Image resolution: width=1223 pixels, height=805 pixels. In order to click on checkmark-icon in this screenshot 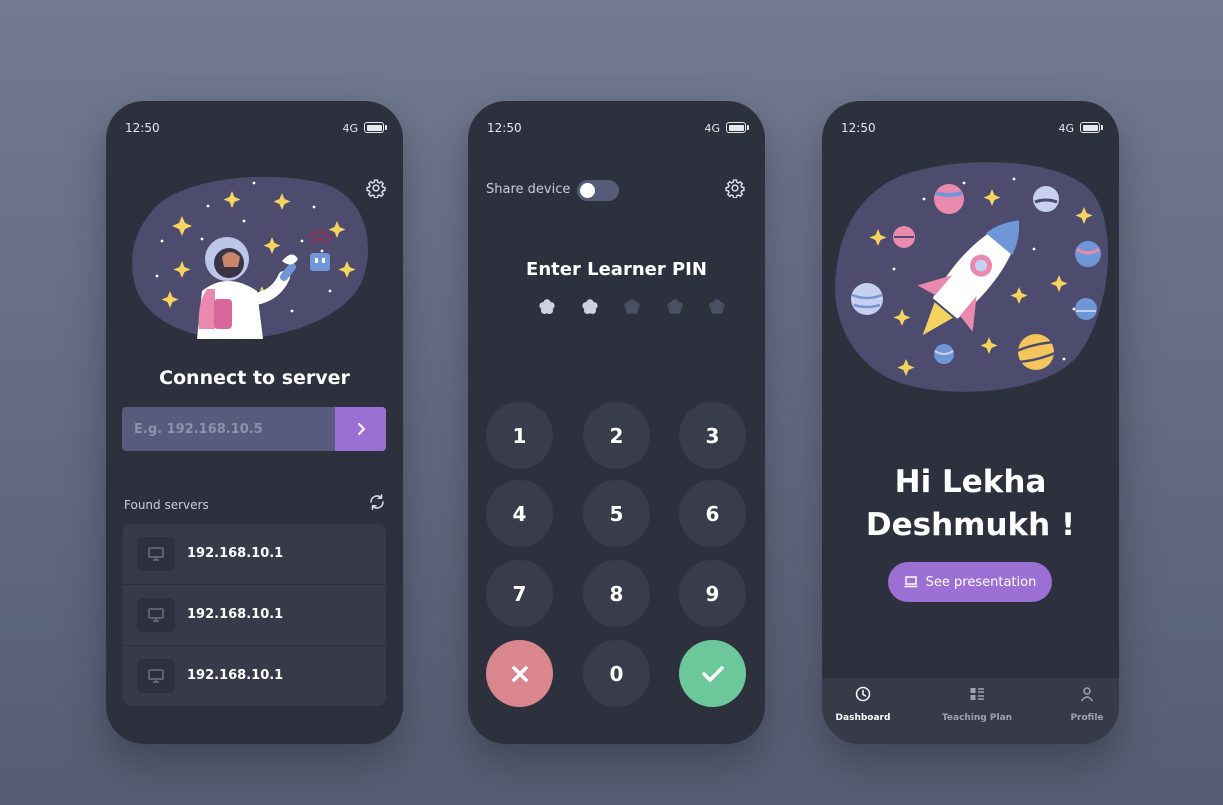, I will do `click(712, 673)`.